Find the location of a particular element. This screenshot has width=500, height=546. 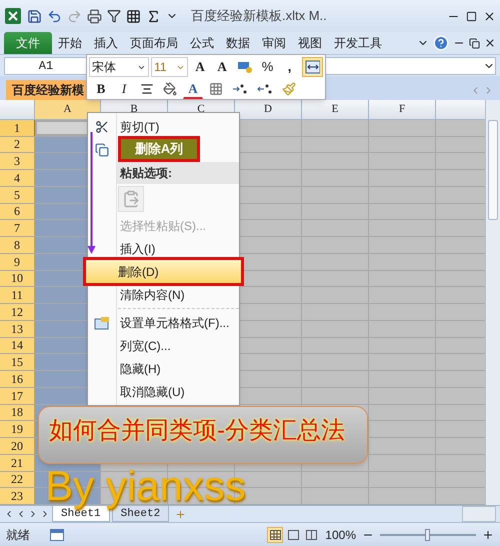

italic-button: I is located at coordinates (124, 89).